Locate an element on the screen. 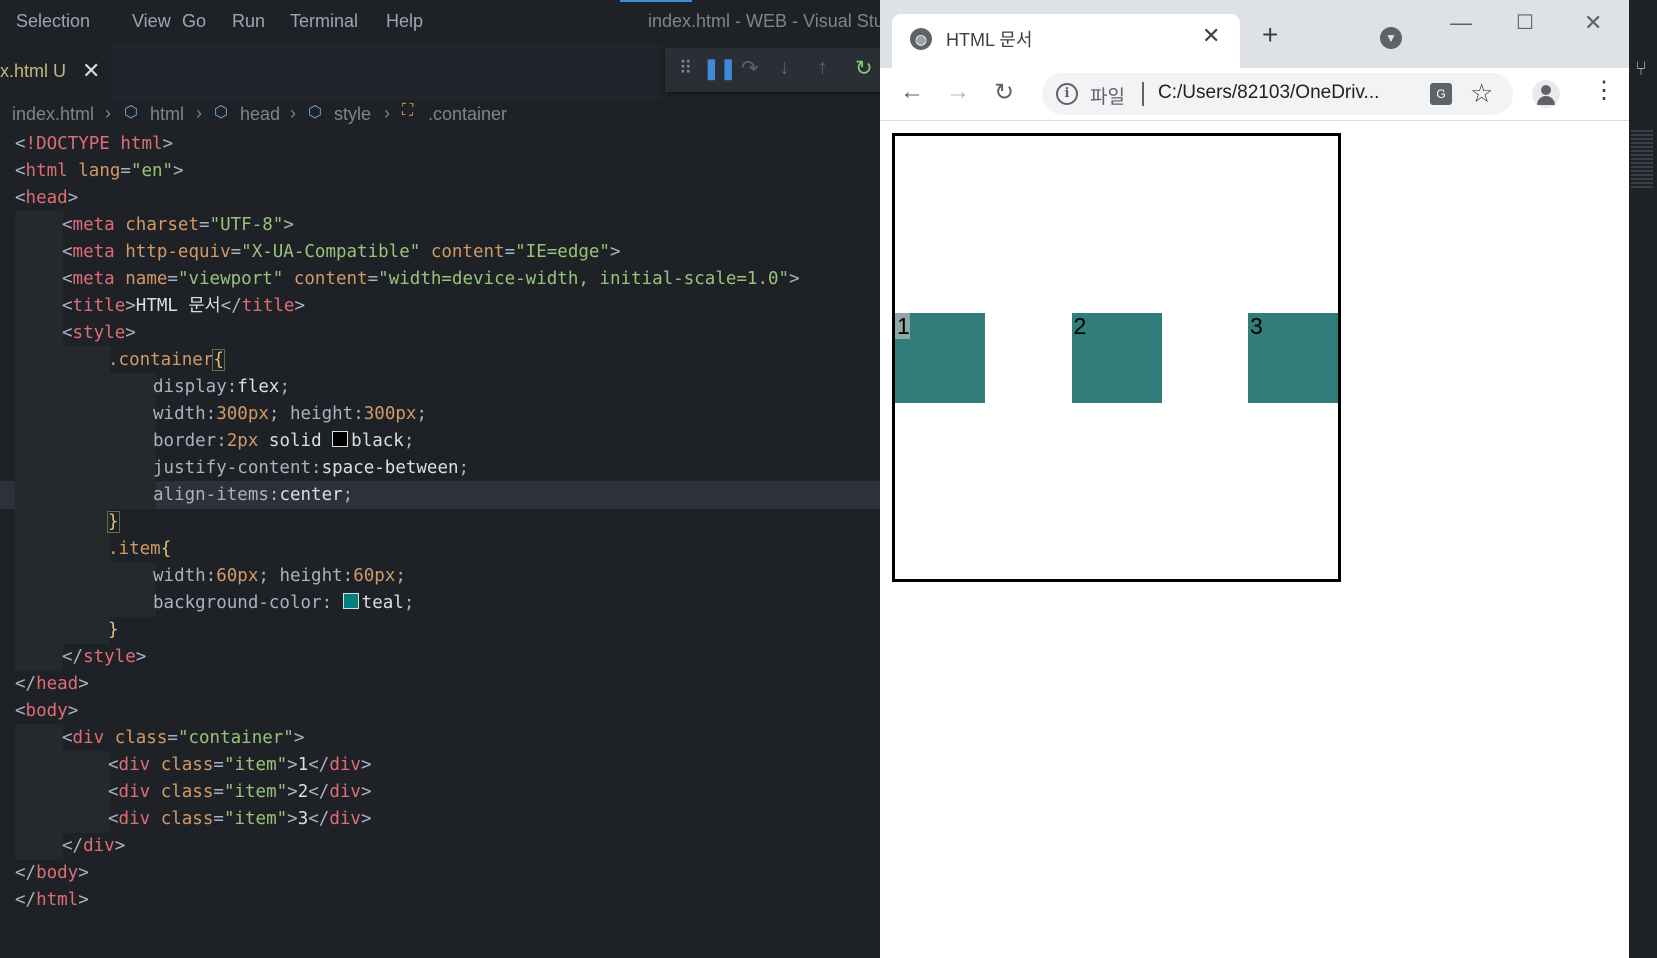  menu-help: Help is located at coordinates (404, 21).